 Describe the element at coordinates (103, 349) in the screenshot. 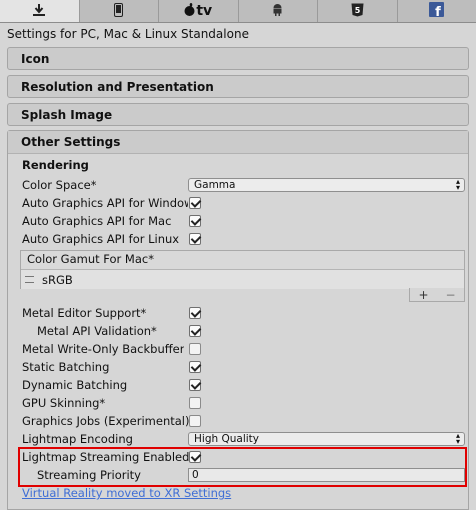

I see `metal-write-only-label: Metal Write-Only Backbuffer` at that location.